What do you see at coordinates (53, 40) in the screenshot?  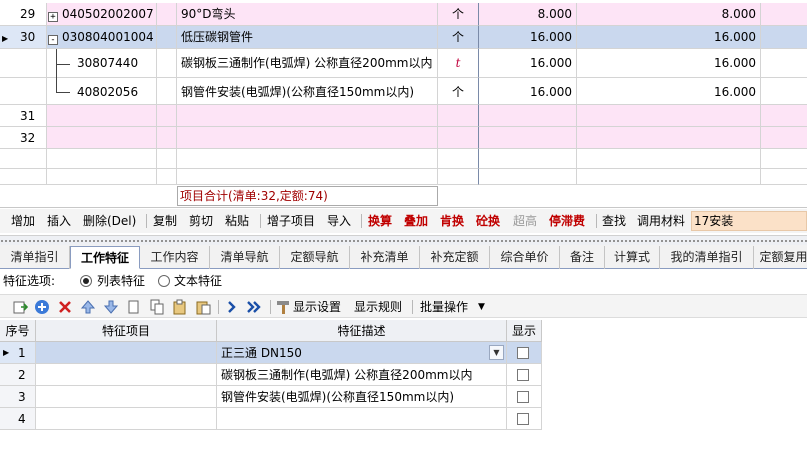 I see `collapse-minus-icon: -` at bounding box center [53, 40].